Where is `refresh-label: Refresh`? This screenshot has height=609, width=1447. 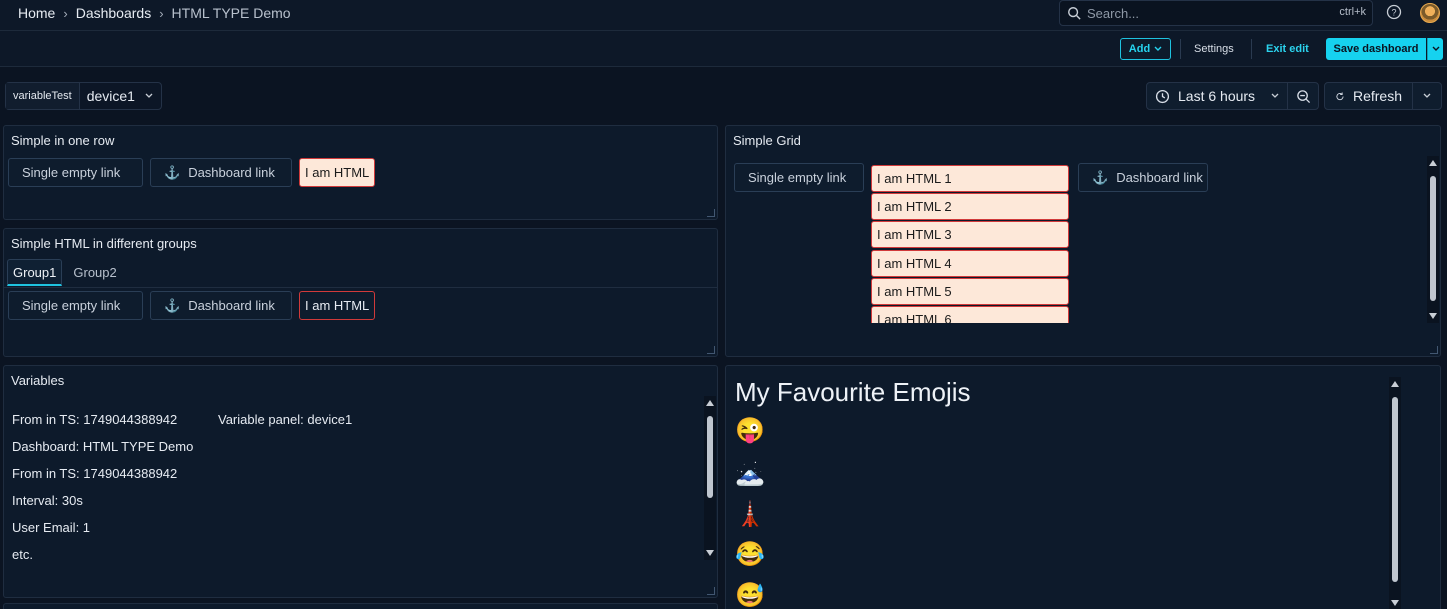 refresh-label: Refresh is located at coordinates (1377, 96).